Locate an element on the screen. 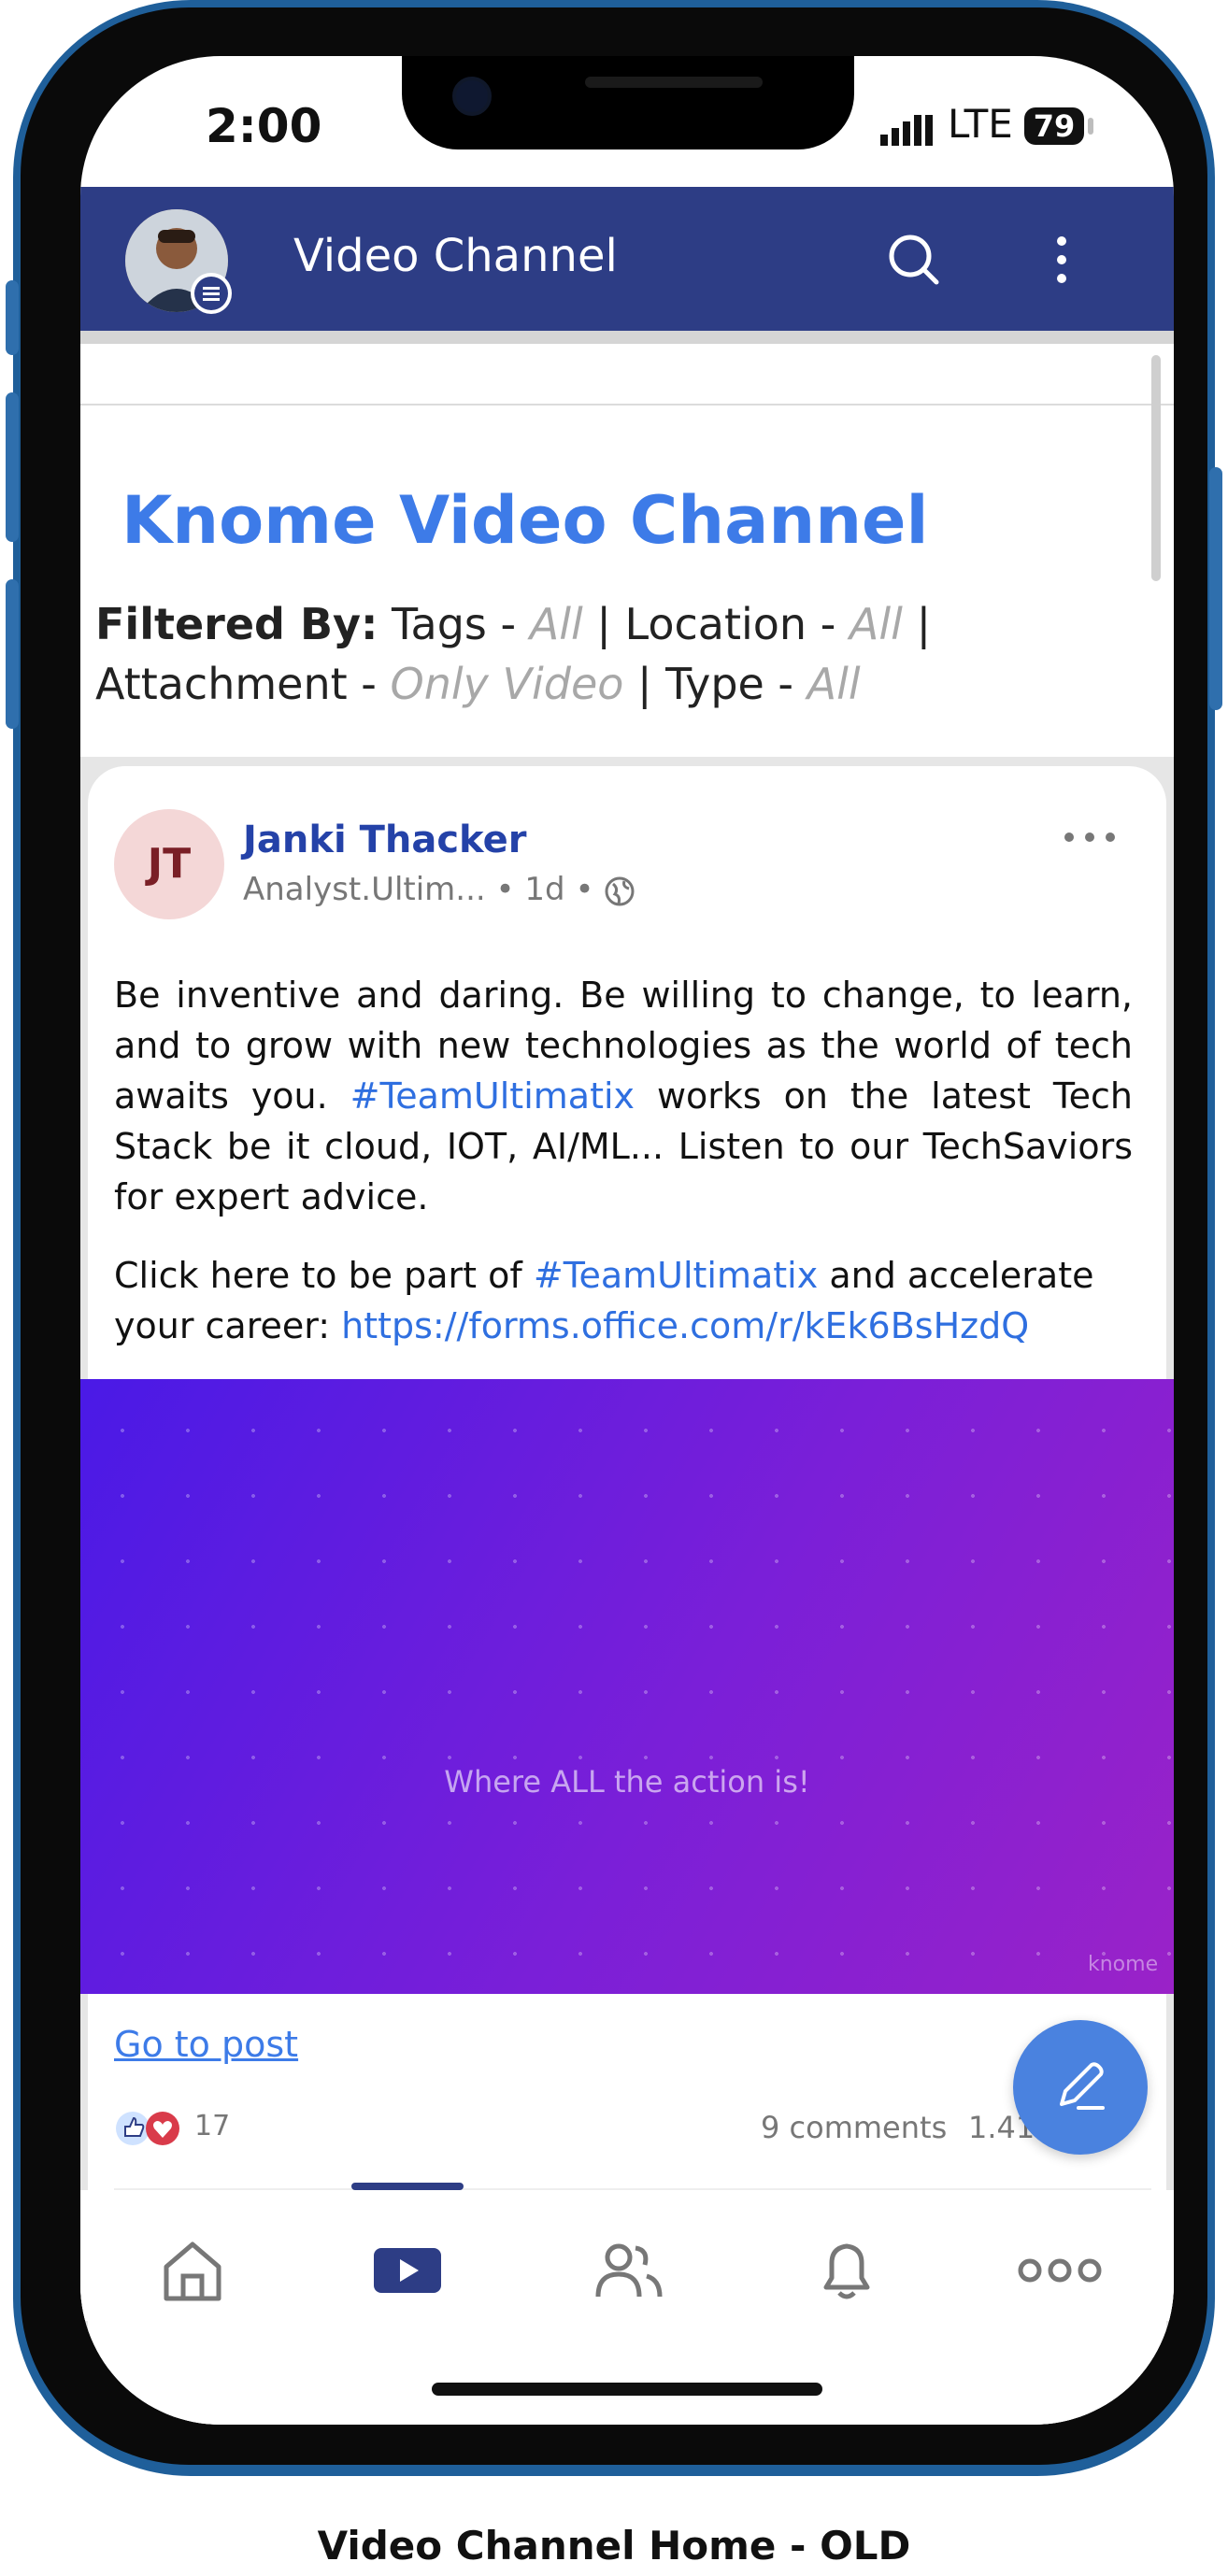 The image size is (1228, 2576). video-caption: Where ALL the action is! is located at coordinates (627, 1782).